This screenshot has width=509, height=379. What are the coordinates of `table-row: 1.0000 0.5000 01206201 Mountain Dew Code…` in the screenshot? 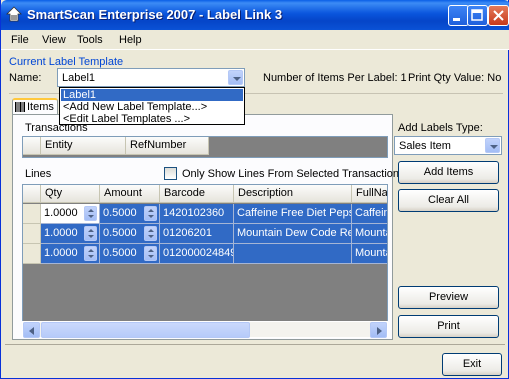 It's located at (205, 234).